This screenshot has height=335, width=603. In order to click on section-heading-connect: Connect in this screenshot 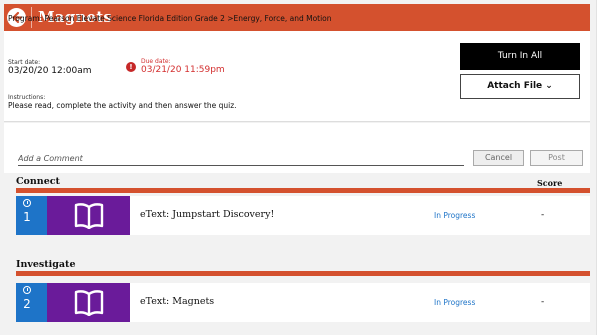, I will do `click(38, 181)`.